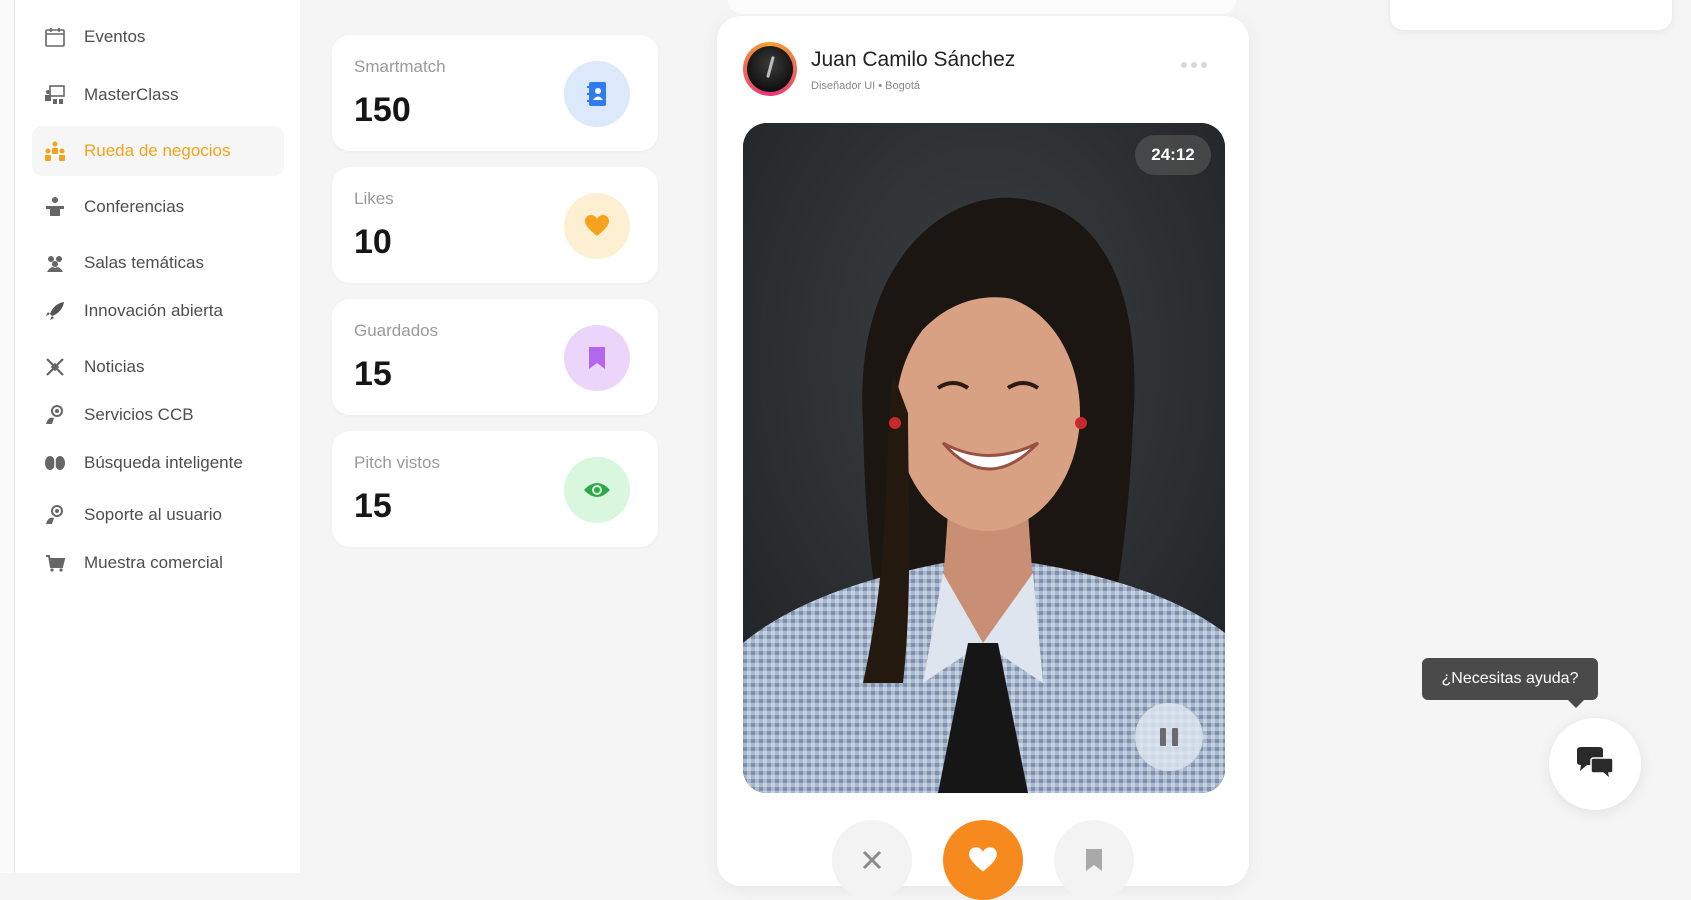 The image size is (1691, 900). I want to click on chat-icon, so click(1595, 764).